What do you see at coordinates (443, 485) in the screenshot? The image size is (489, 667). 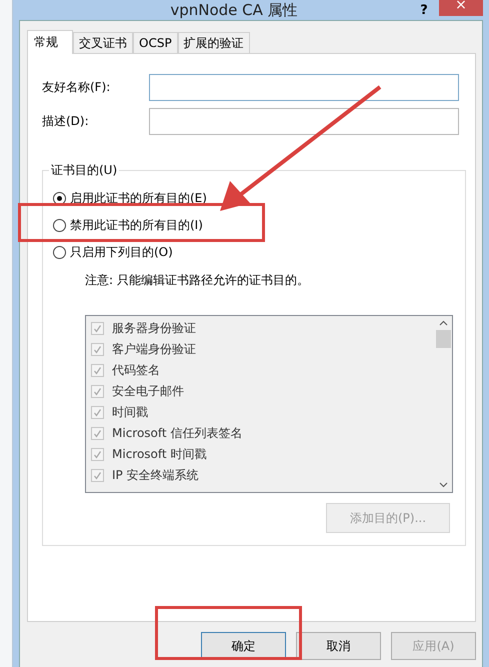 I see `scroll-down-icon` at bounding box center [443, 485].